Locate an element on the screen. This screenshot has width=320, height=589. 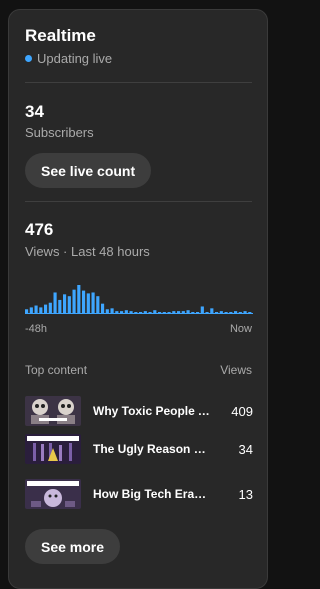
realtime-title: Realtime is located at coordinates (60, 35).